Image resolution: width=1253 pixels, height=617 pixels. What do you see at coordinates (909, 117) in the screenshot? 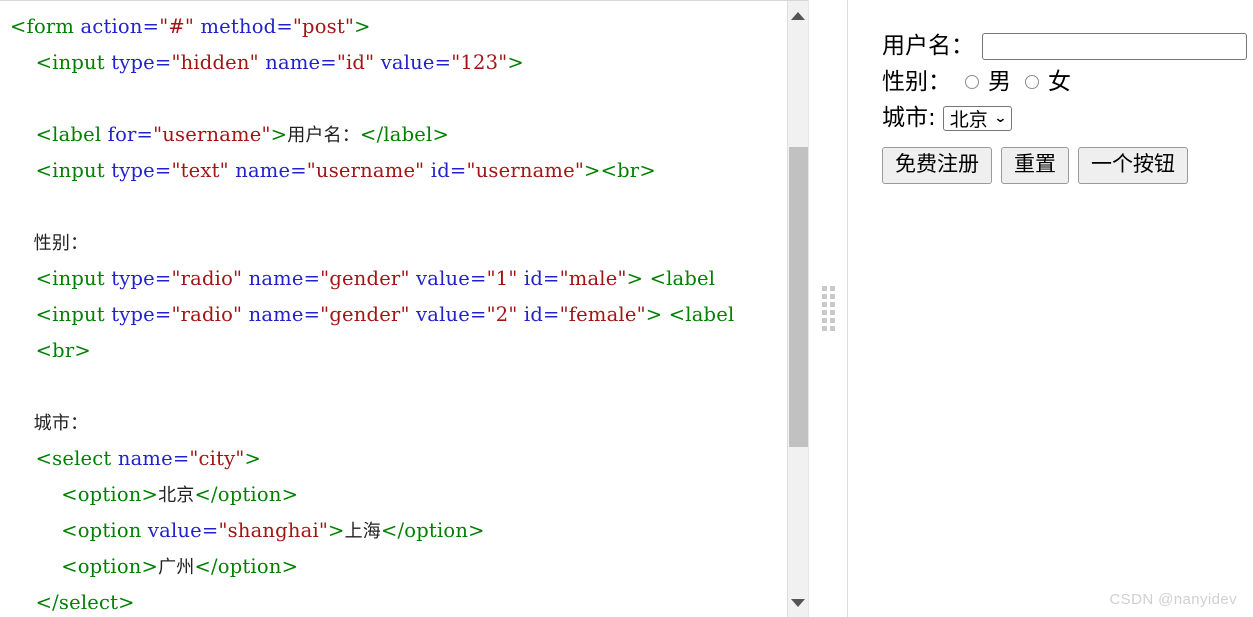
I see `city-label: 城市:` at bounding box center [909, 117].